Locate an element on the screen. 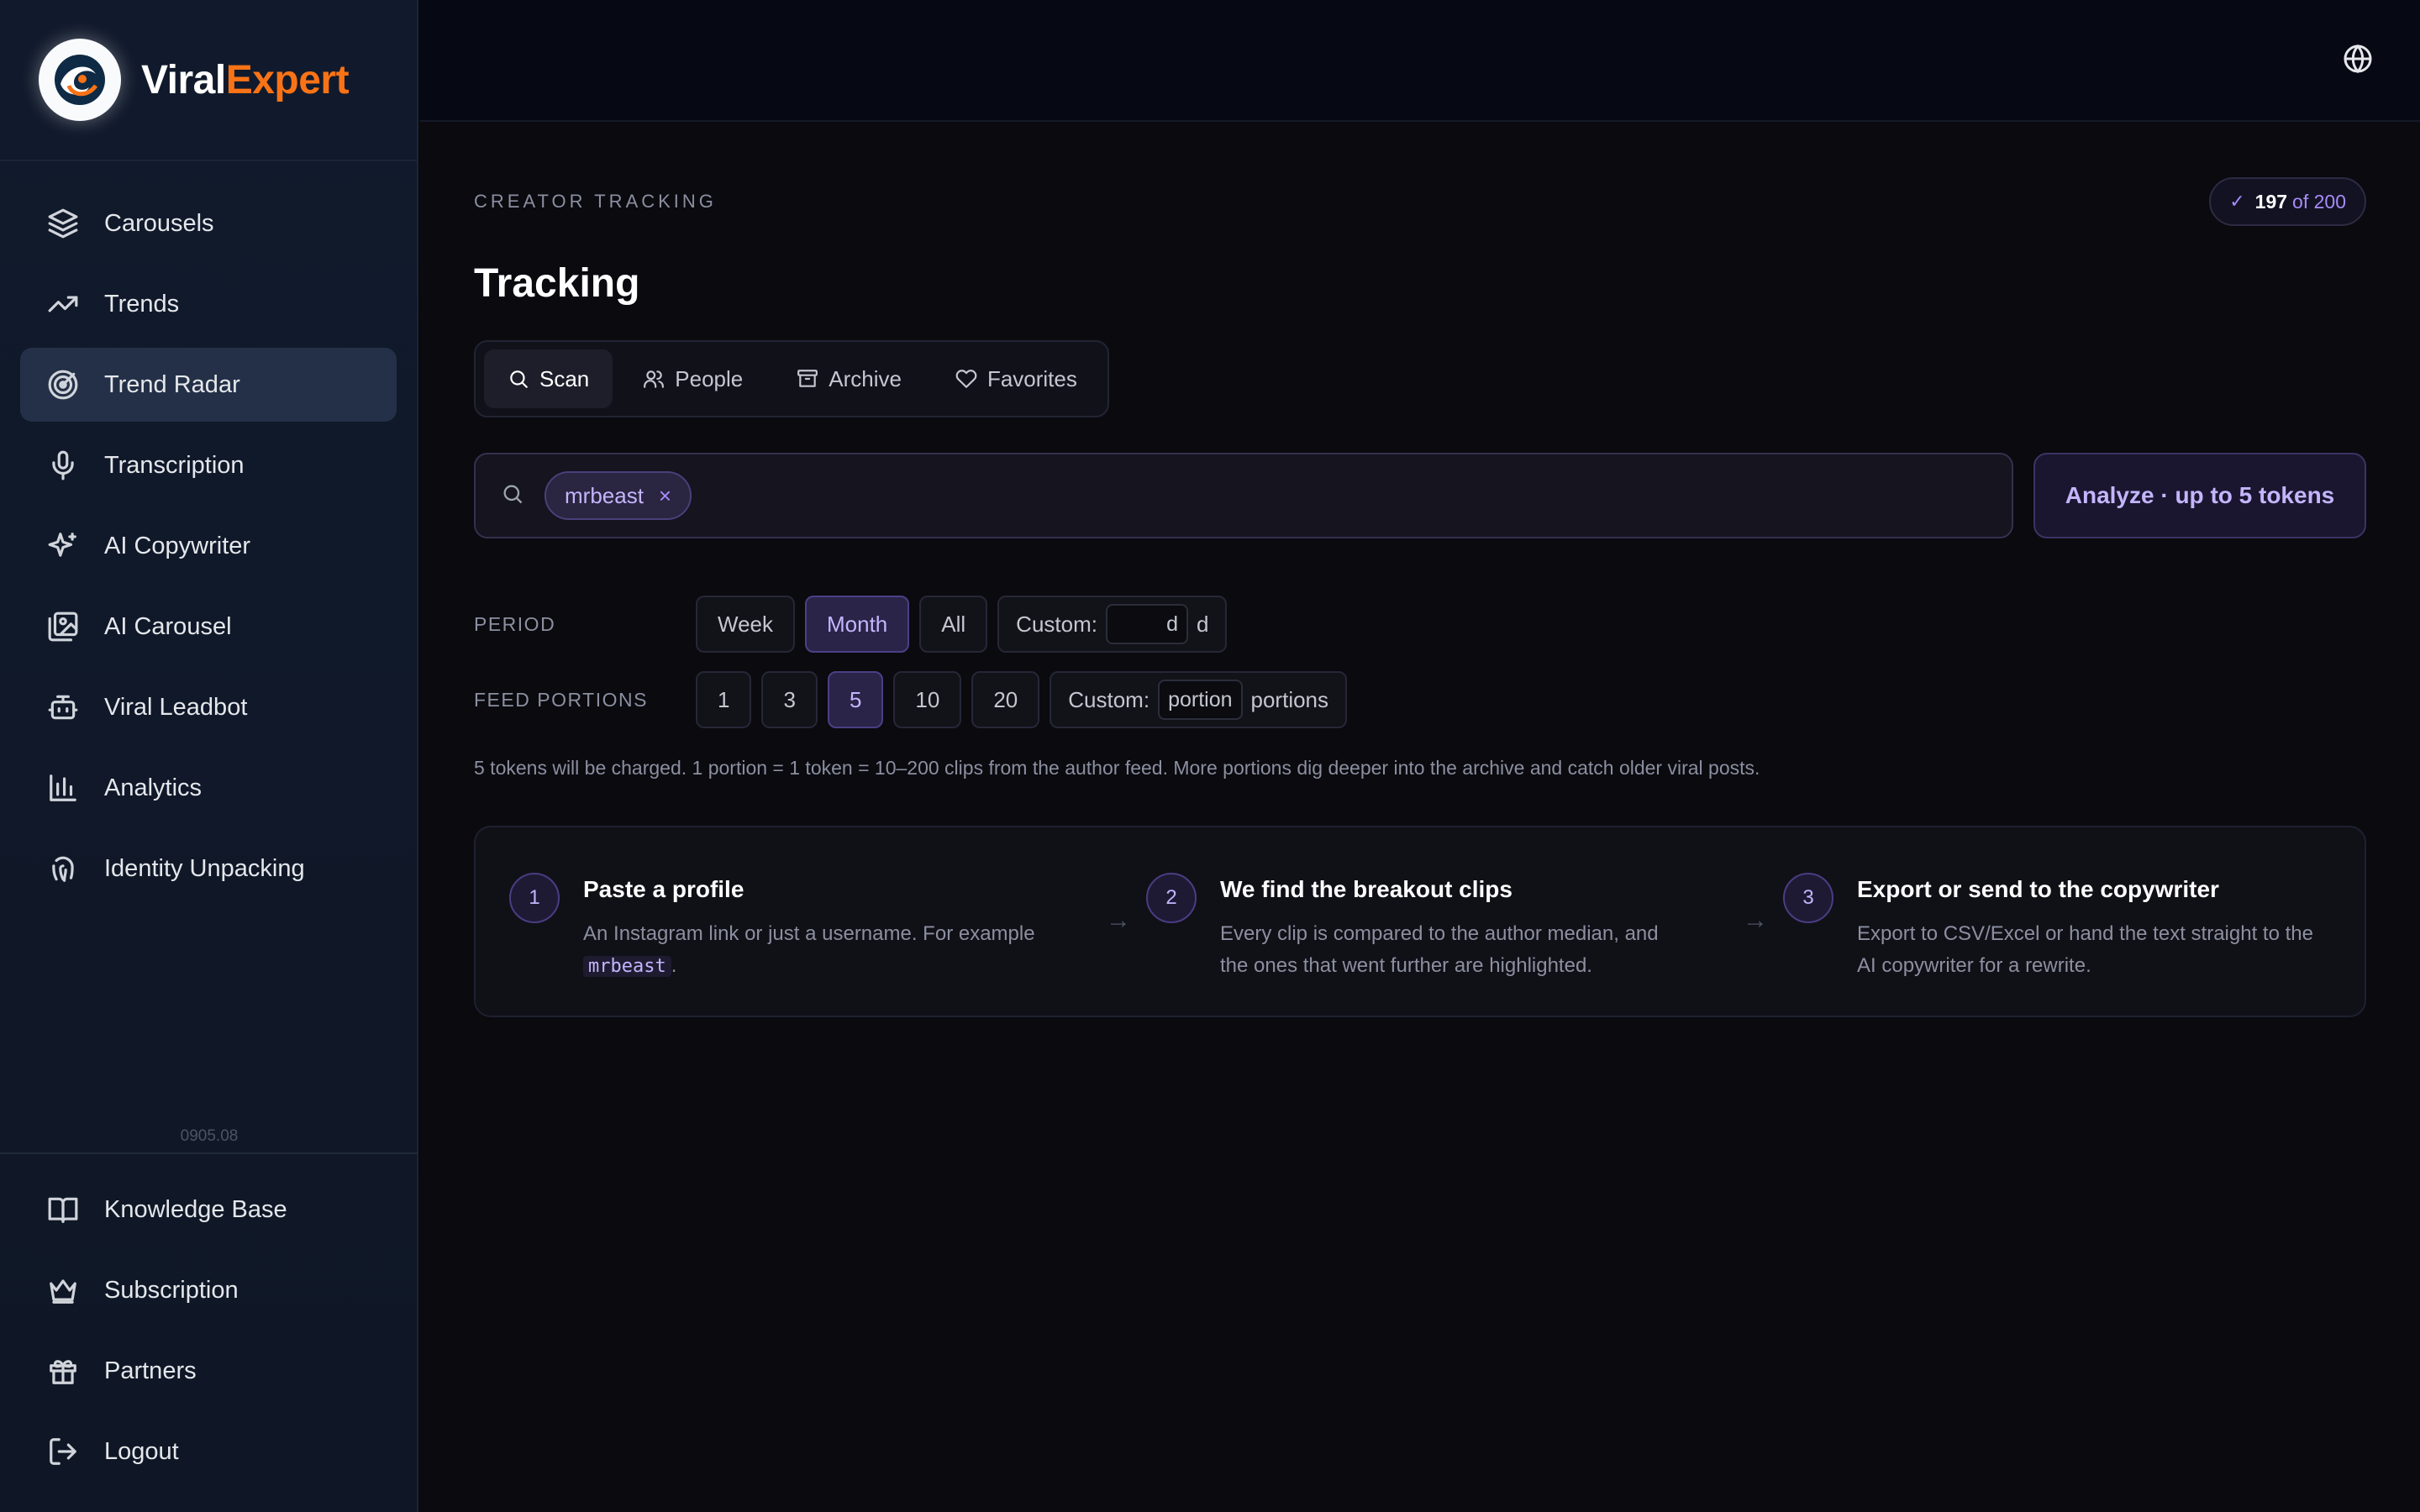 This screenshot has width=2420, height=1512. microphone-icon is located at coordinates (63, 465).